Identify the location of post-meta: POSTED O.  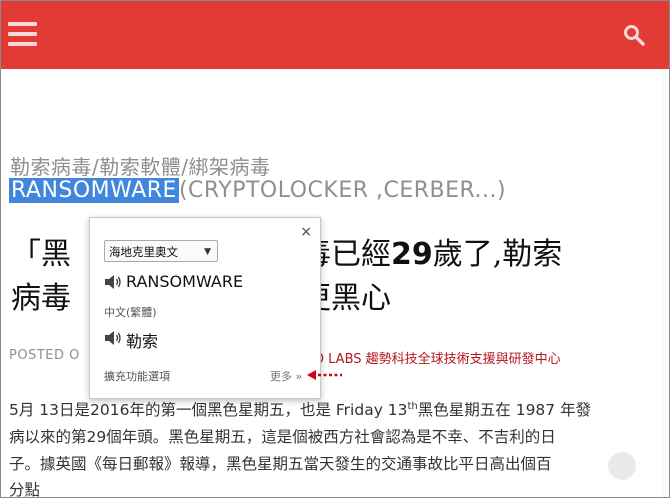
(44, 355).